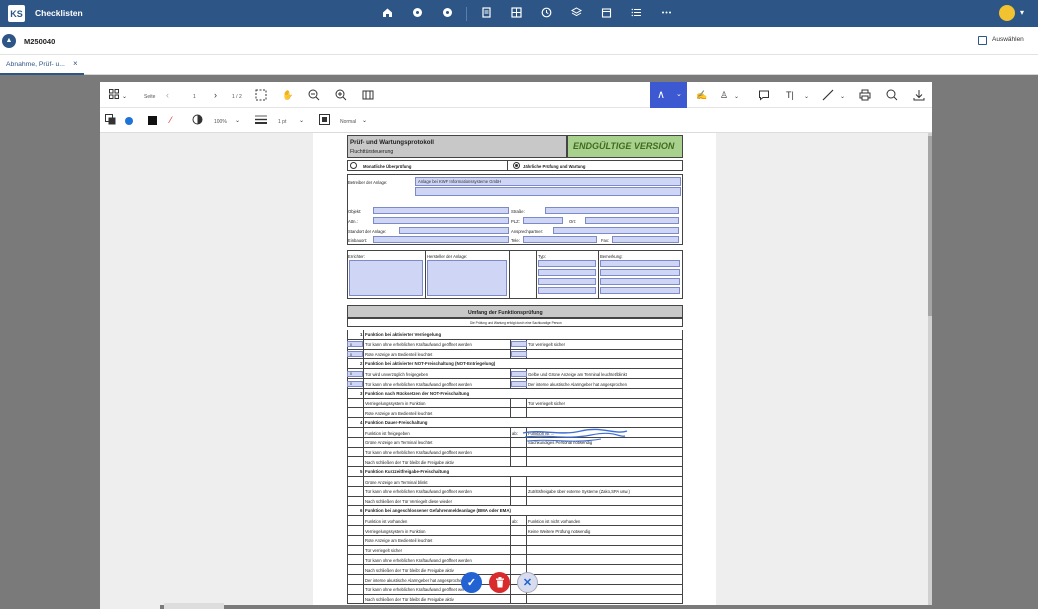 The height and width of the screenshot is (609, 1038). I want to click on confirm-button: ✓, so click(471, 582).